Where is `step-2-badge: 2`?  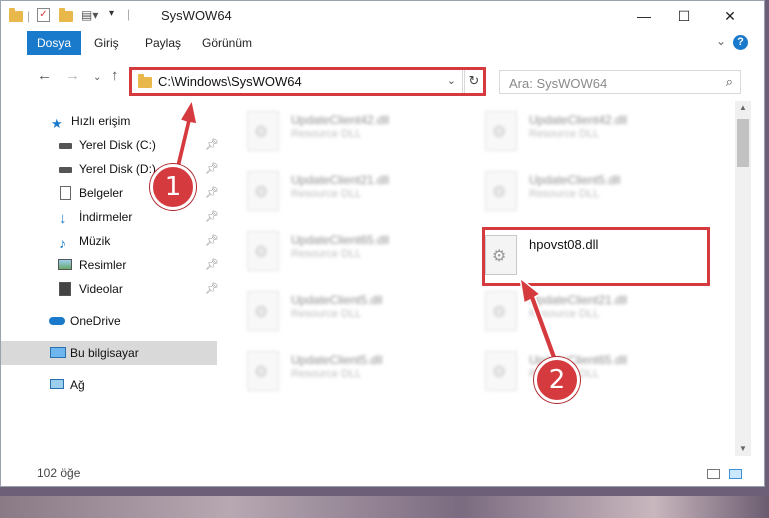 step-2-badge: 2 is located at coordinates (557, 380).